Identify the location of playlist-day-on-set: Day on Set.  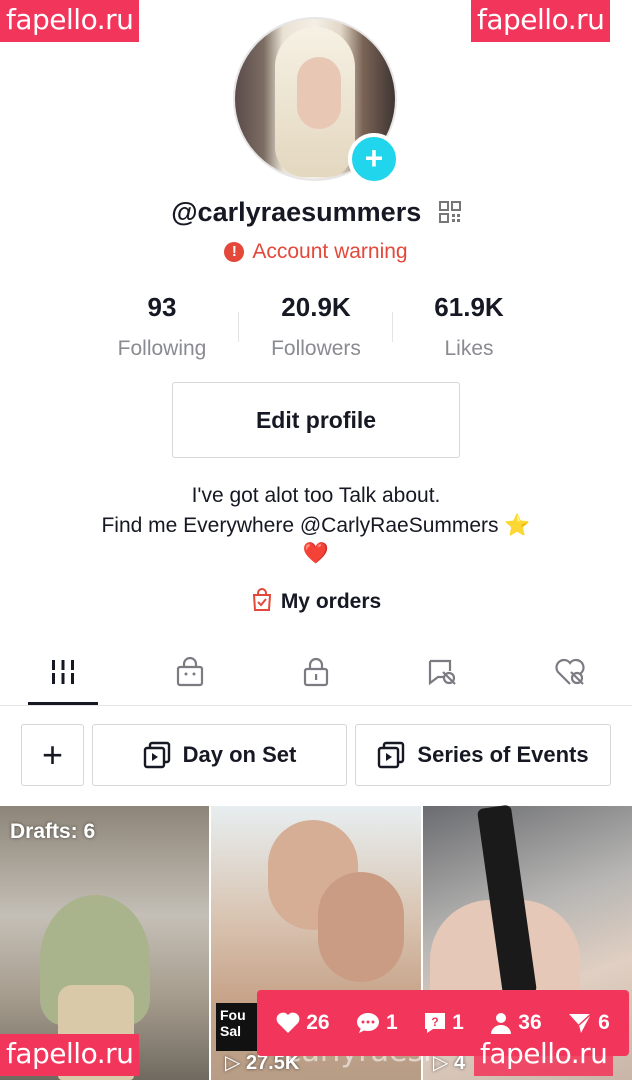
(219, 755).